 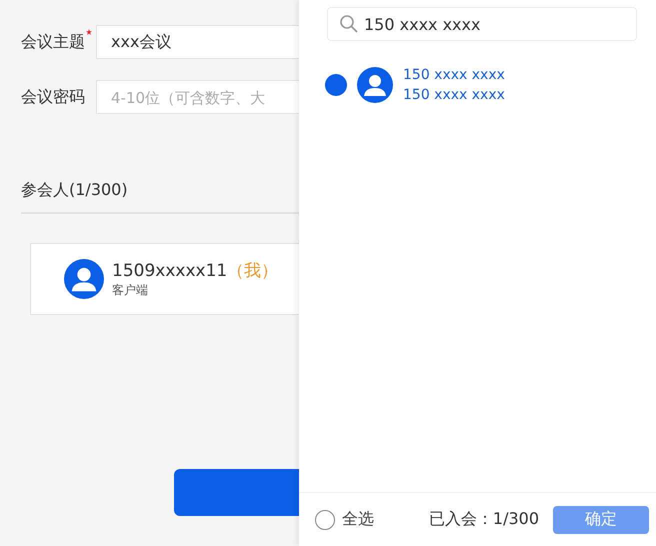 I want to click on result-subtitle: 150 xxxx xxxx, so click(x=454, y=95).